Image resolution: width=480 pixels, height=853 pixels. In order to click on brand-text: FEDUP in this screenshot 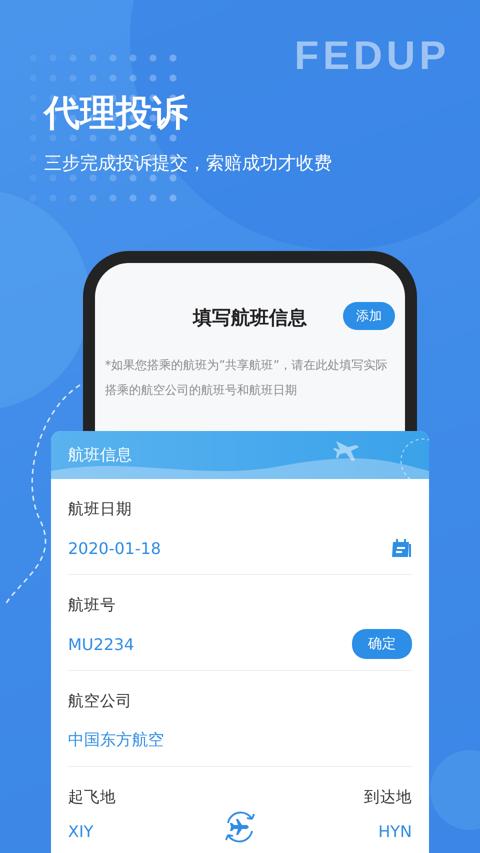, I will do `click(372, 56)`.